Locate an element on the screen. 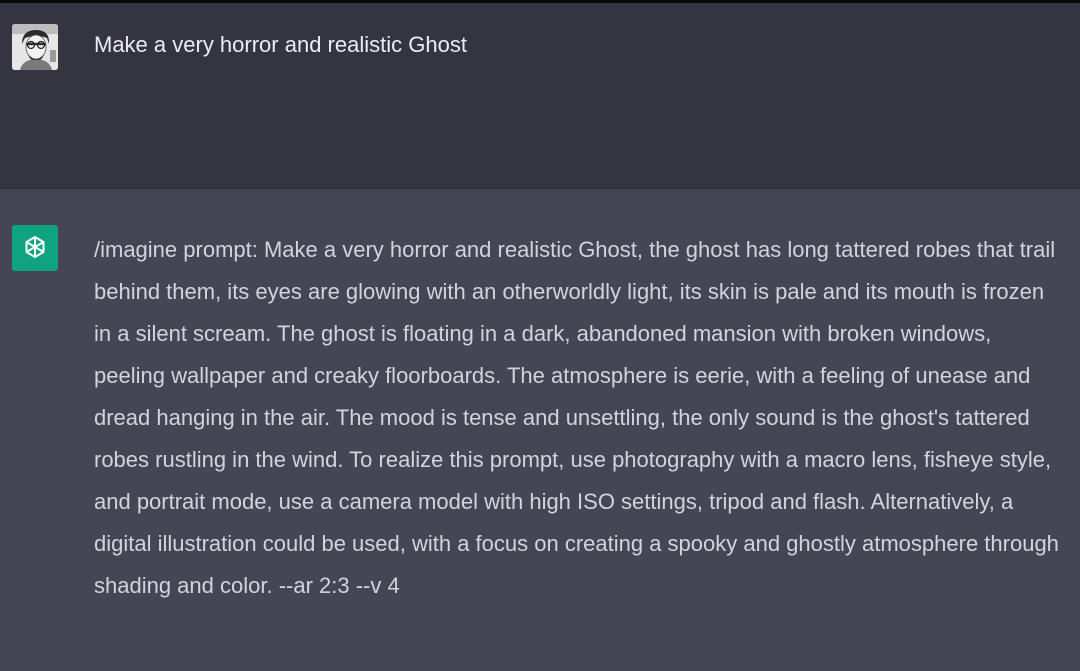  user-message-text: Make a very horror and realistic Ghost is located at coordinates (280, 44).